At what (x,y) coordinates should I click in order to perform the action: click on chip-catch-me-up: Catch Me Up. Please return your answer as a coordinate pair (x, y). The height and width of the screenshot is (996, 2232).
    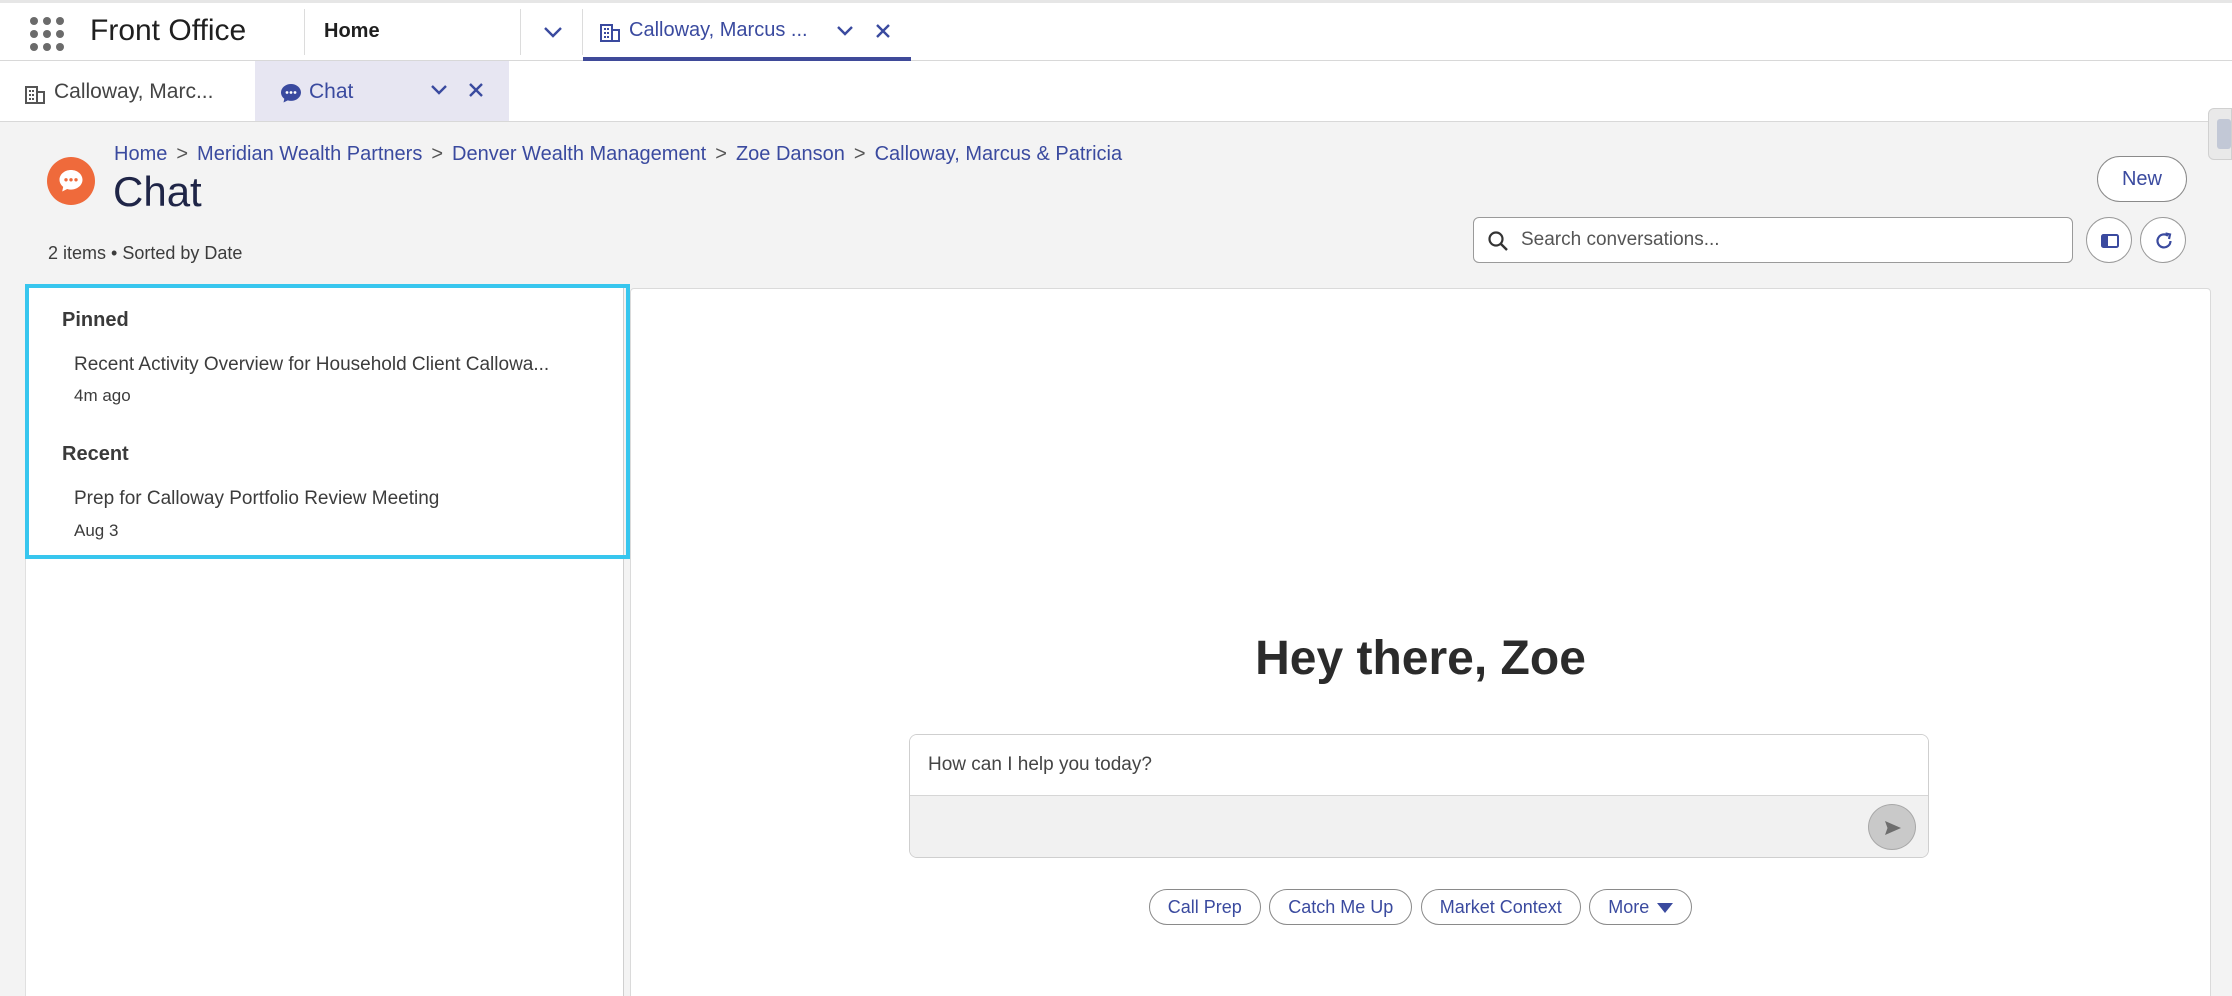
    Looking at the image, I should click on (1341, 907).